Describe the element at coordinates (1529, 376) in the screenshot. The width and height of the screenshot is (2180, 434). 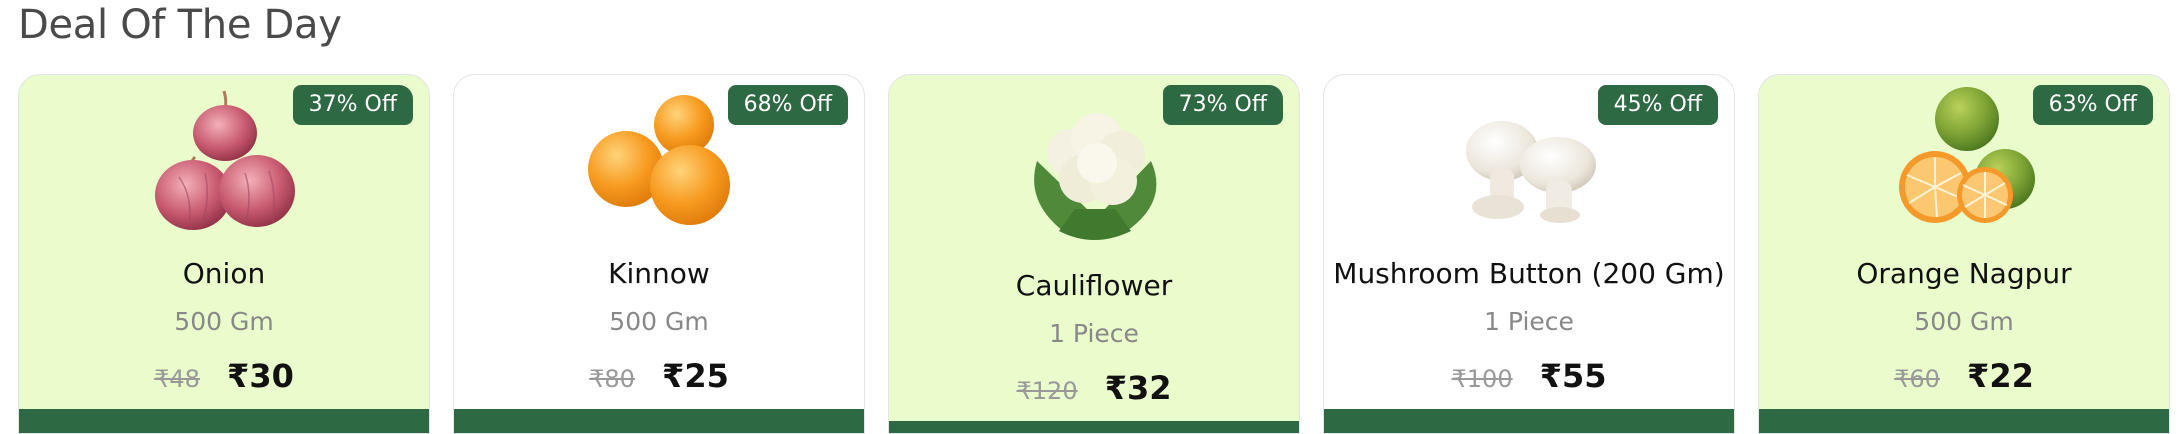
I see `price-row: ₹100 ₹55` at that location.